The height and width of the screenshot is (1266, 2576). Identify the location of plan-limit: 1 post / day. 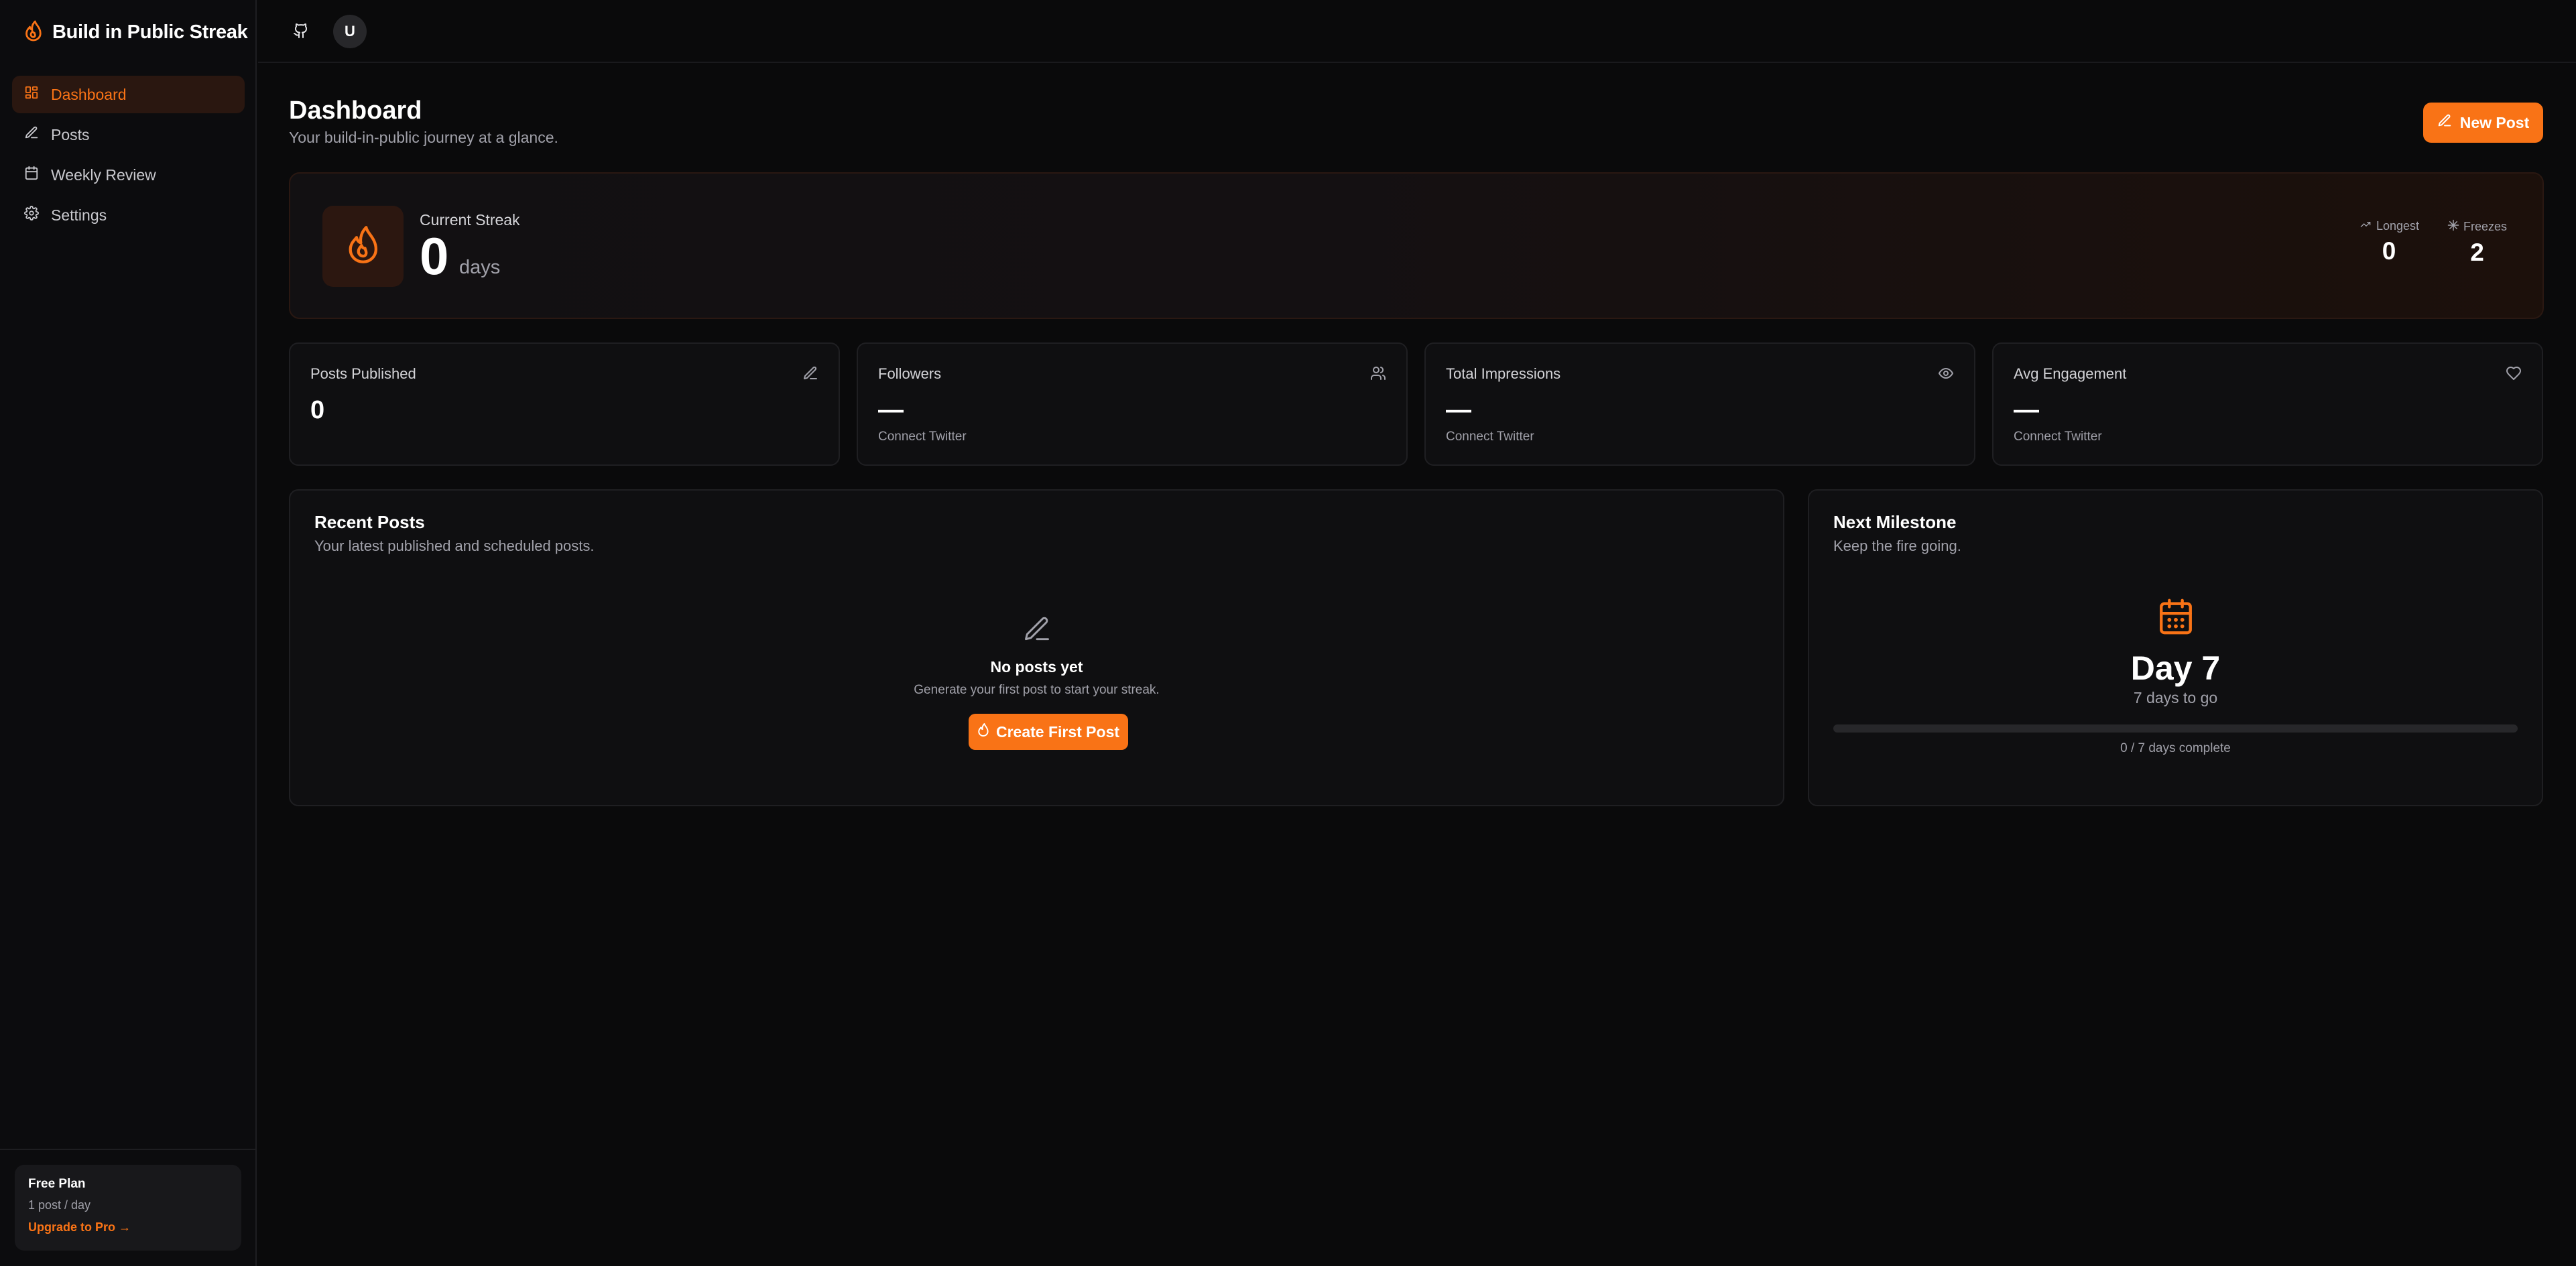
(60, 1205).